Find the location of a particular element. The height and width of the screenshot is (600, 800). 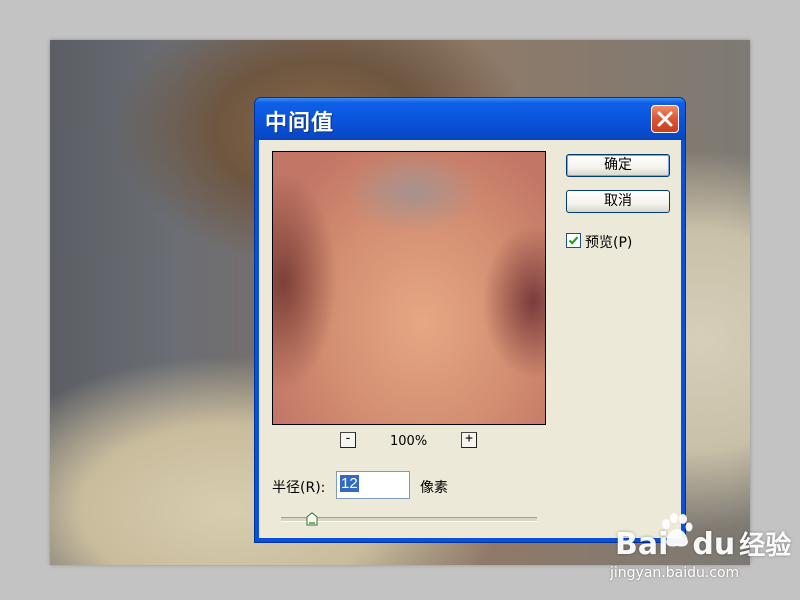

dialog-titlebar: 中间值 is located at coordinates (470, 119).